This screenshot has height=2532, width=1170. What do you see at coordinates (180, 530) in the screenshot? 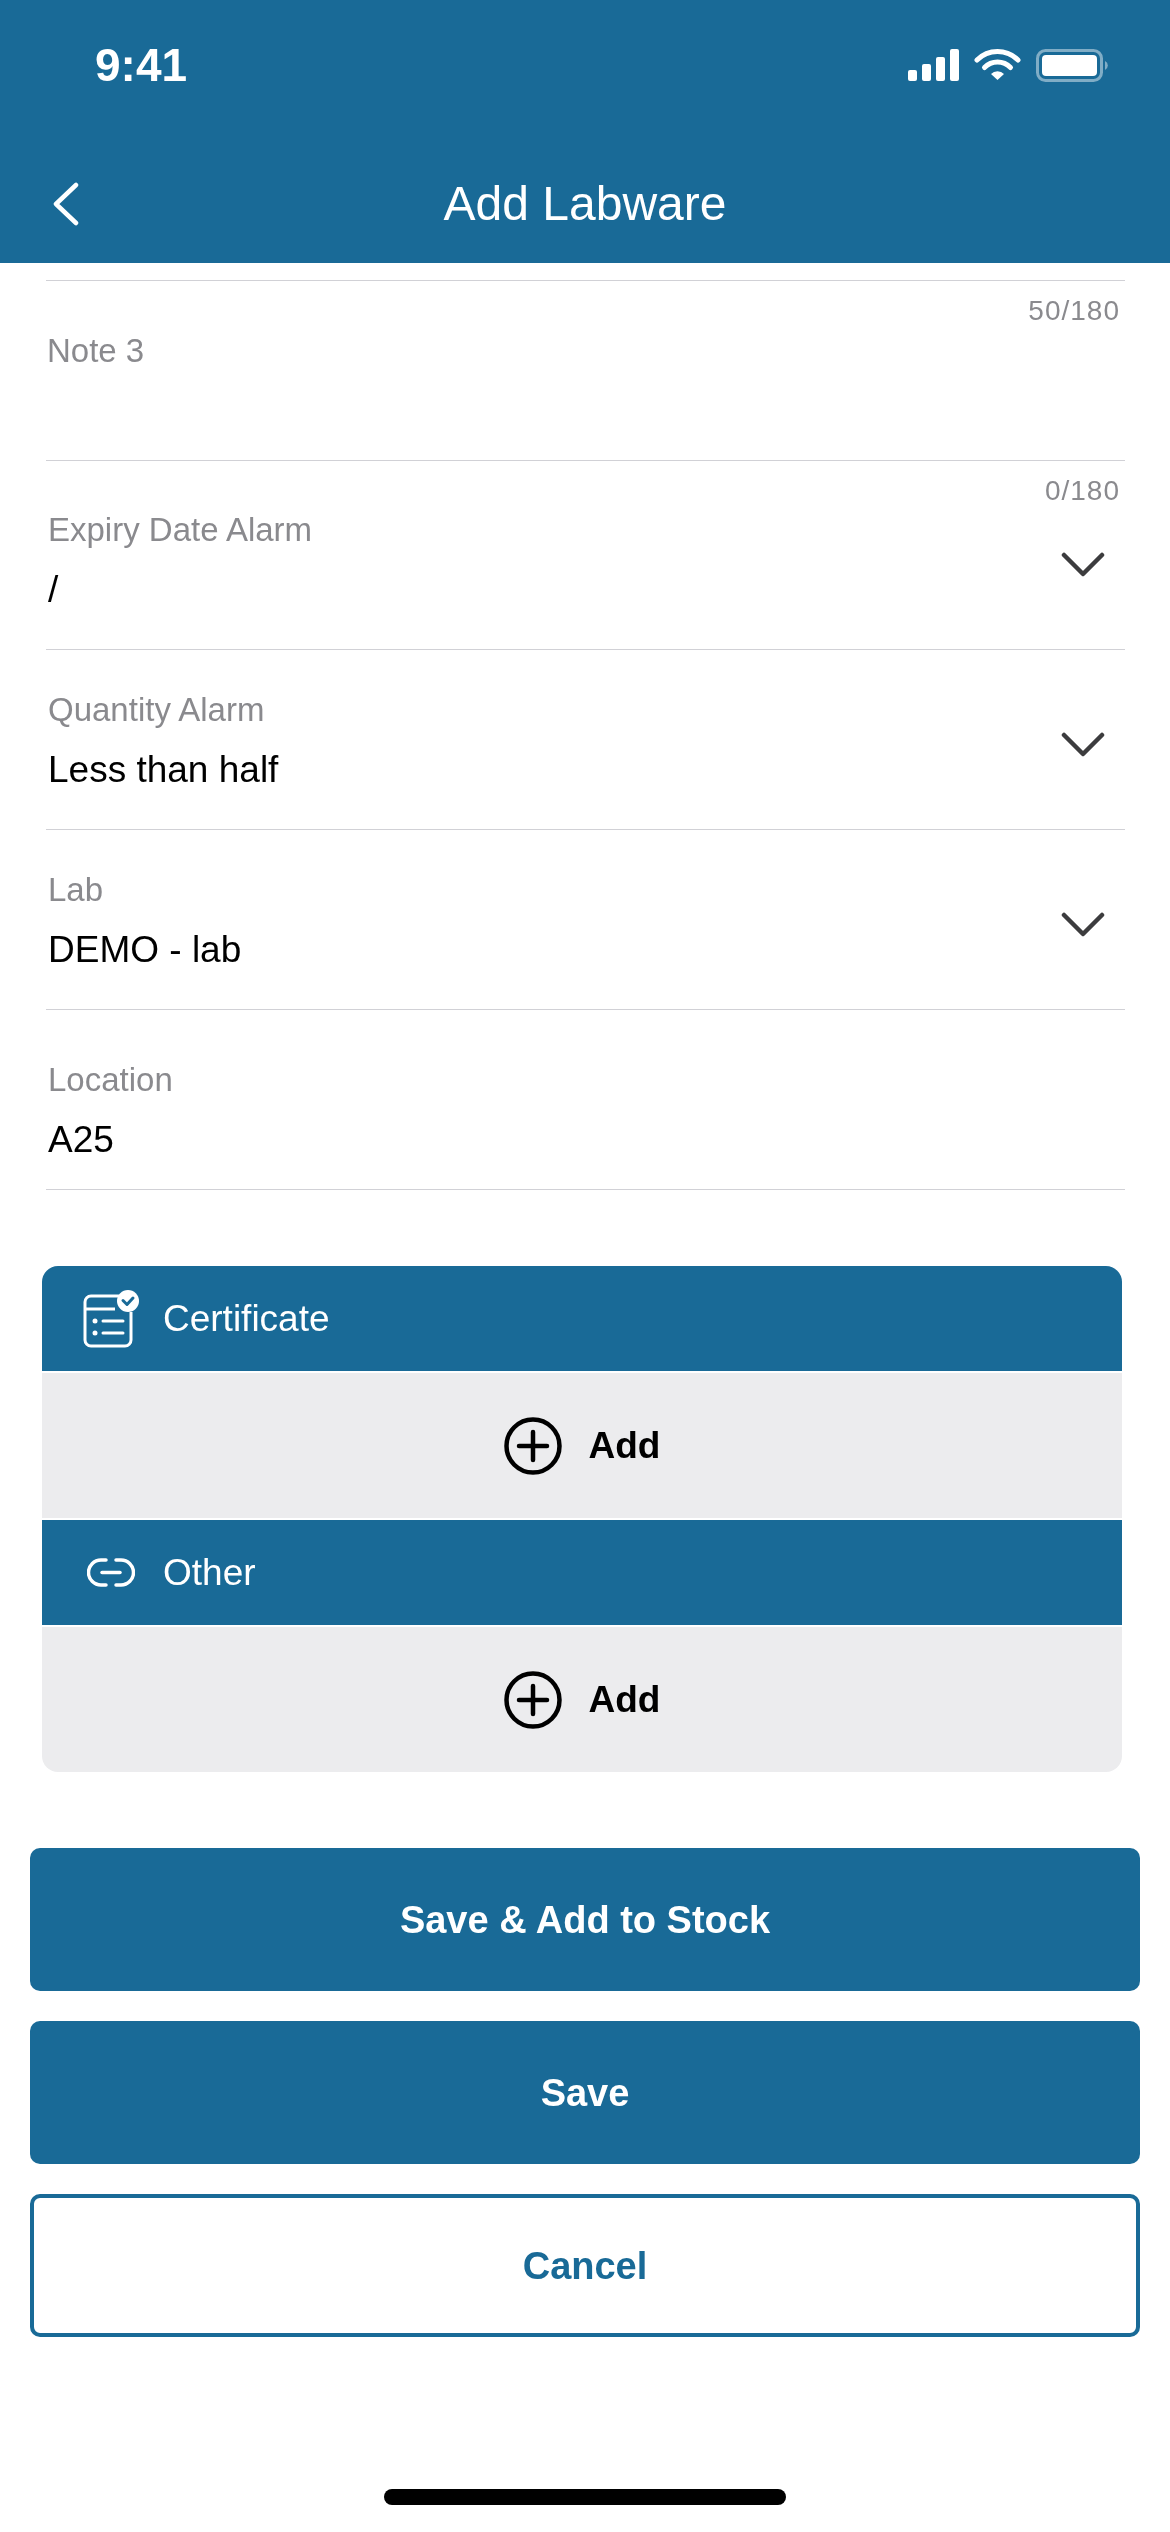
I see `field-label: Expiry Date Alarm` at bounding box center [180, 530].